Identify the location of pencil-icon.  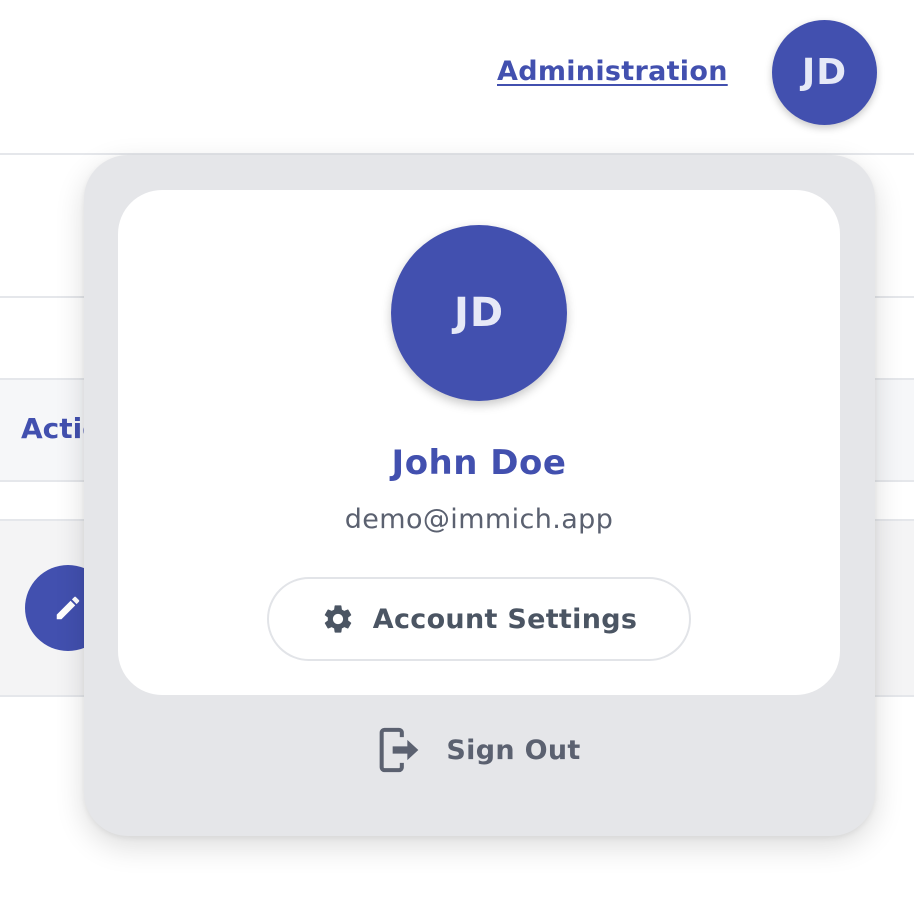
(68, 608).